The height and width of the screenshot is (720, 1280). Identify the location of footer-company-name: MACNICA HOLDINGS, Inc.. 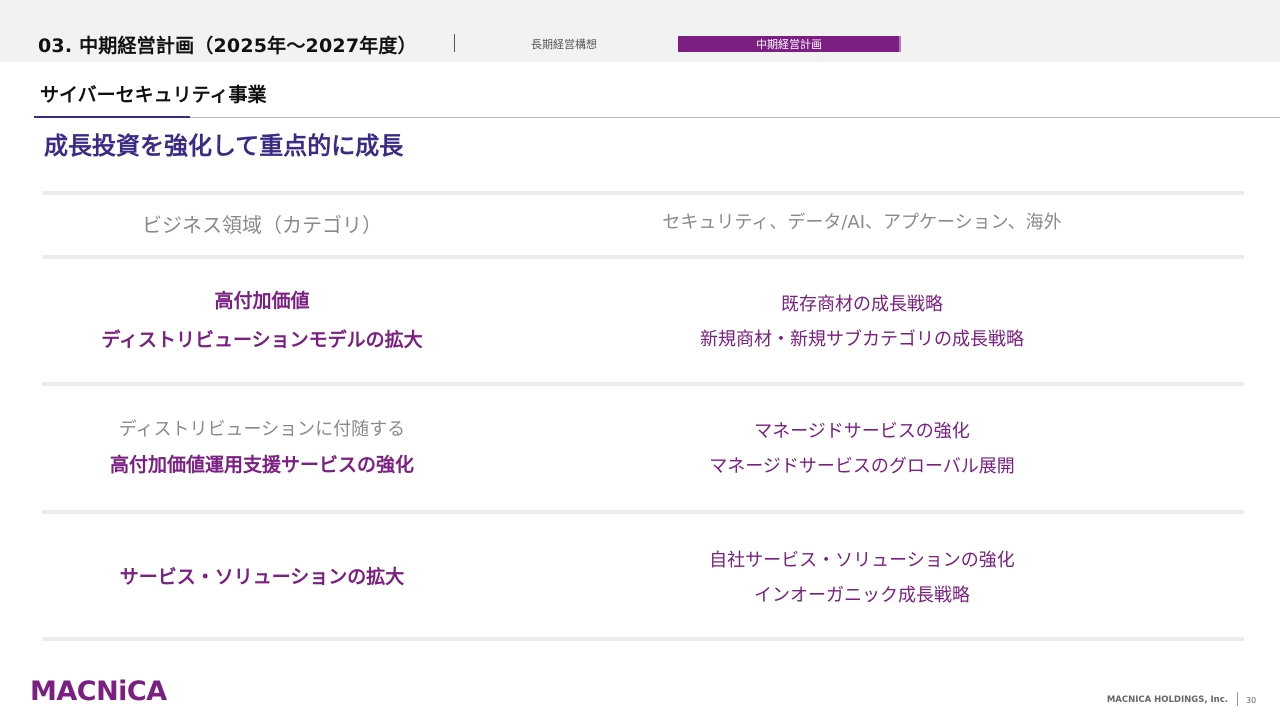
(1167, 700).